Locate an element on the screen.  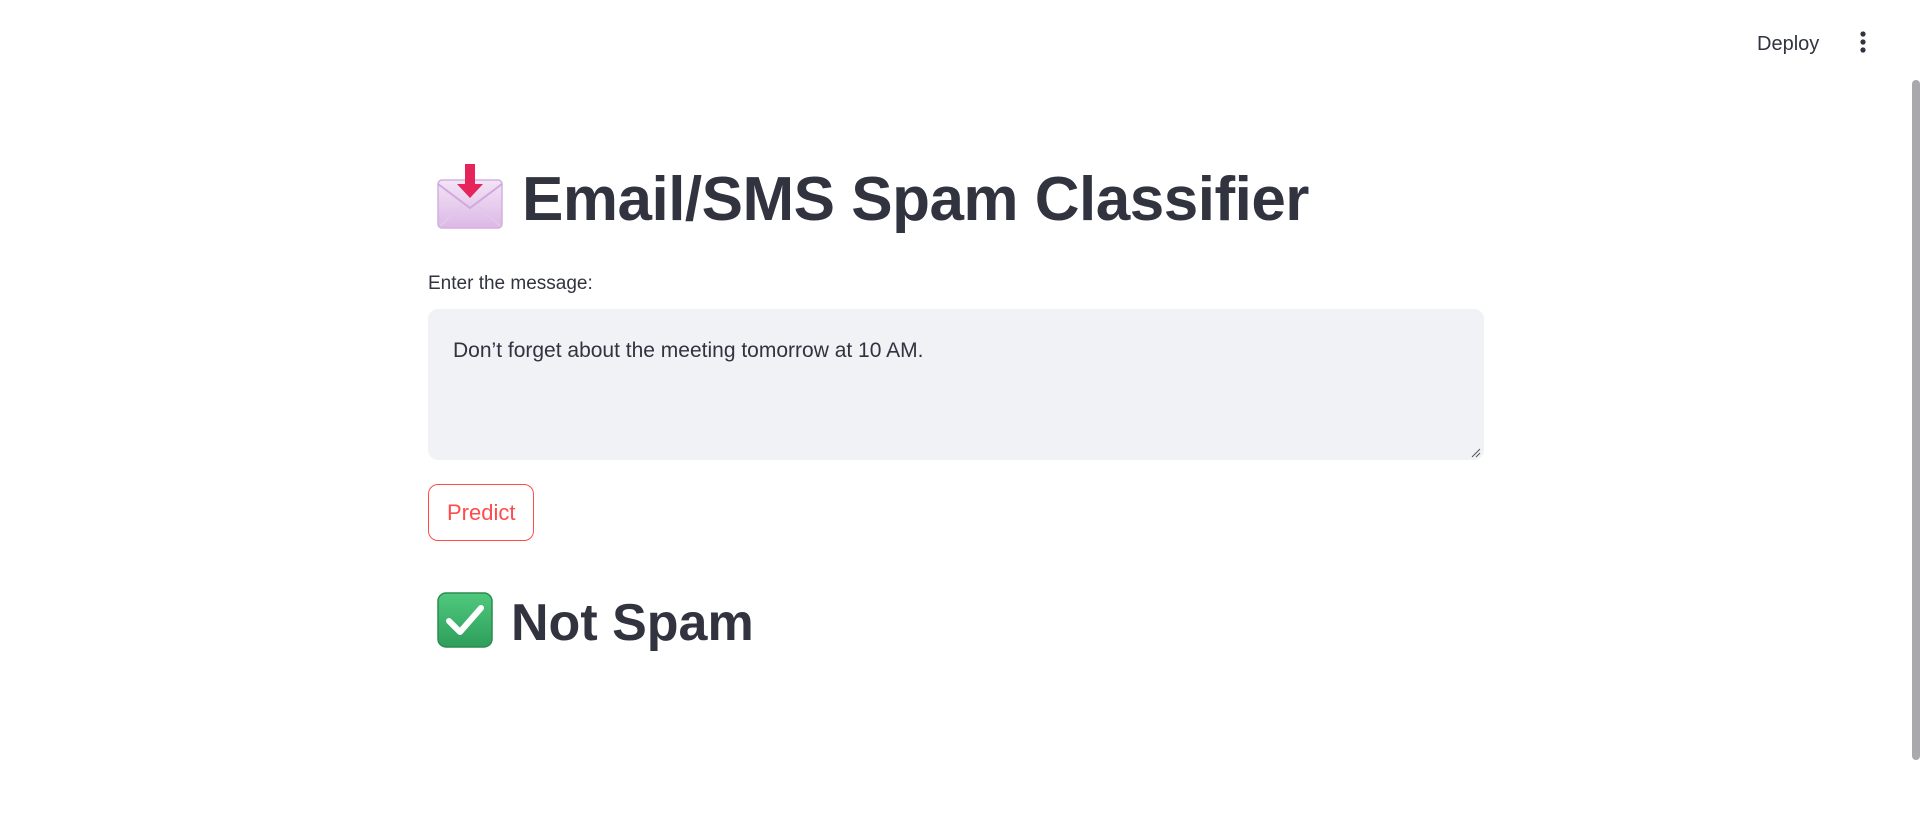
result-row: Not Spam is located at coordinates (595, 622).